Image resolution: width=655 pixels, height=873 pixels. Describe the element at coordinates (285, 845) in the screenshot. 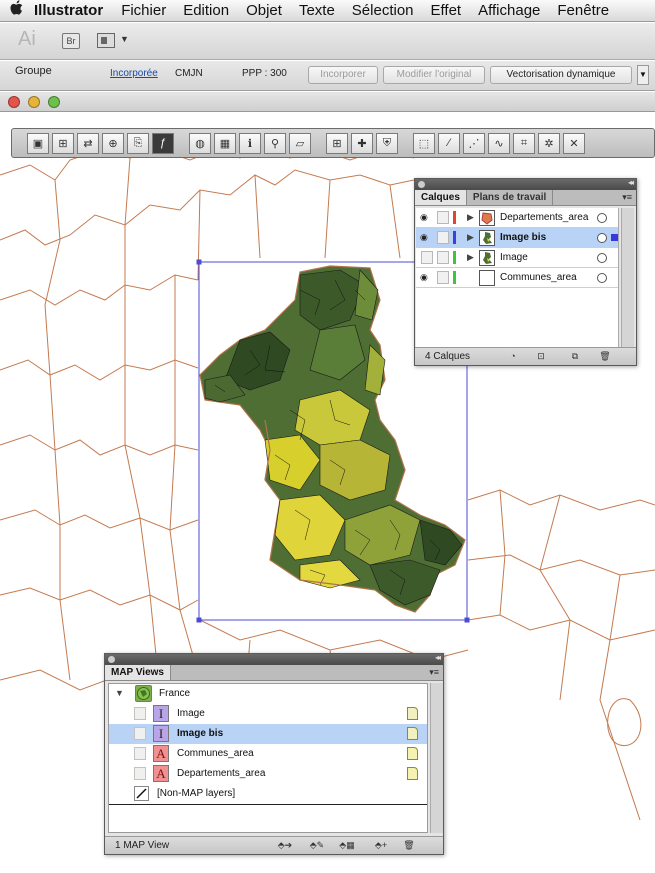

I see `export-view-icon: ⬘➔` at that location.